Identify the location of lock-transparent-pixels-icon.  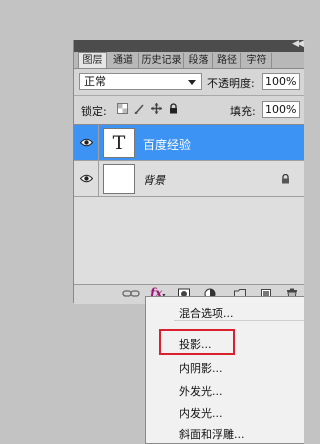
(122, 108).